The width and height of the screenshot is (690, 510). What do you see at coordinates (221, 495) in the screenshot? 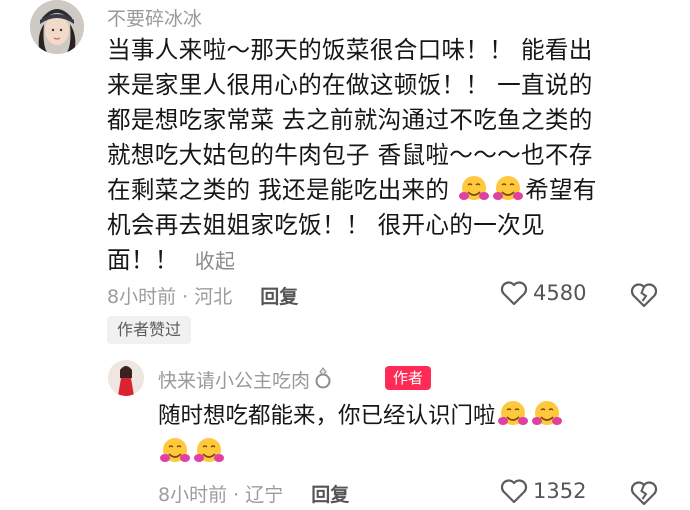
I see `time-location: 8小时前 · 辽宁` at bounding box center [221, 495].